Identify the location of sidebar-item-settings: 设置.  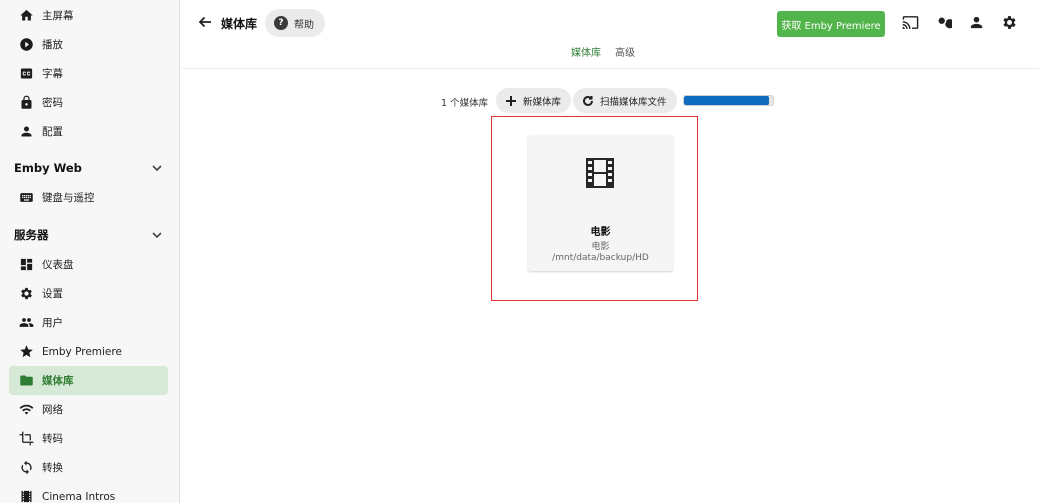
(89, 293).